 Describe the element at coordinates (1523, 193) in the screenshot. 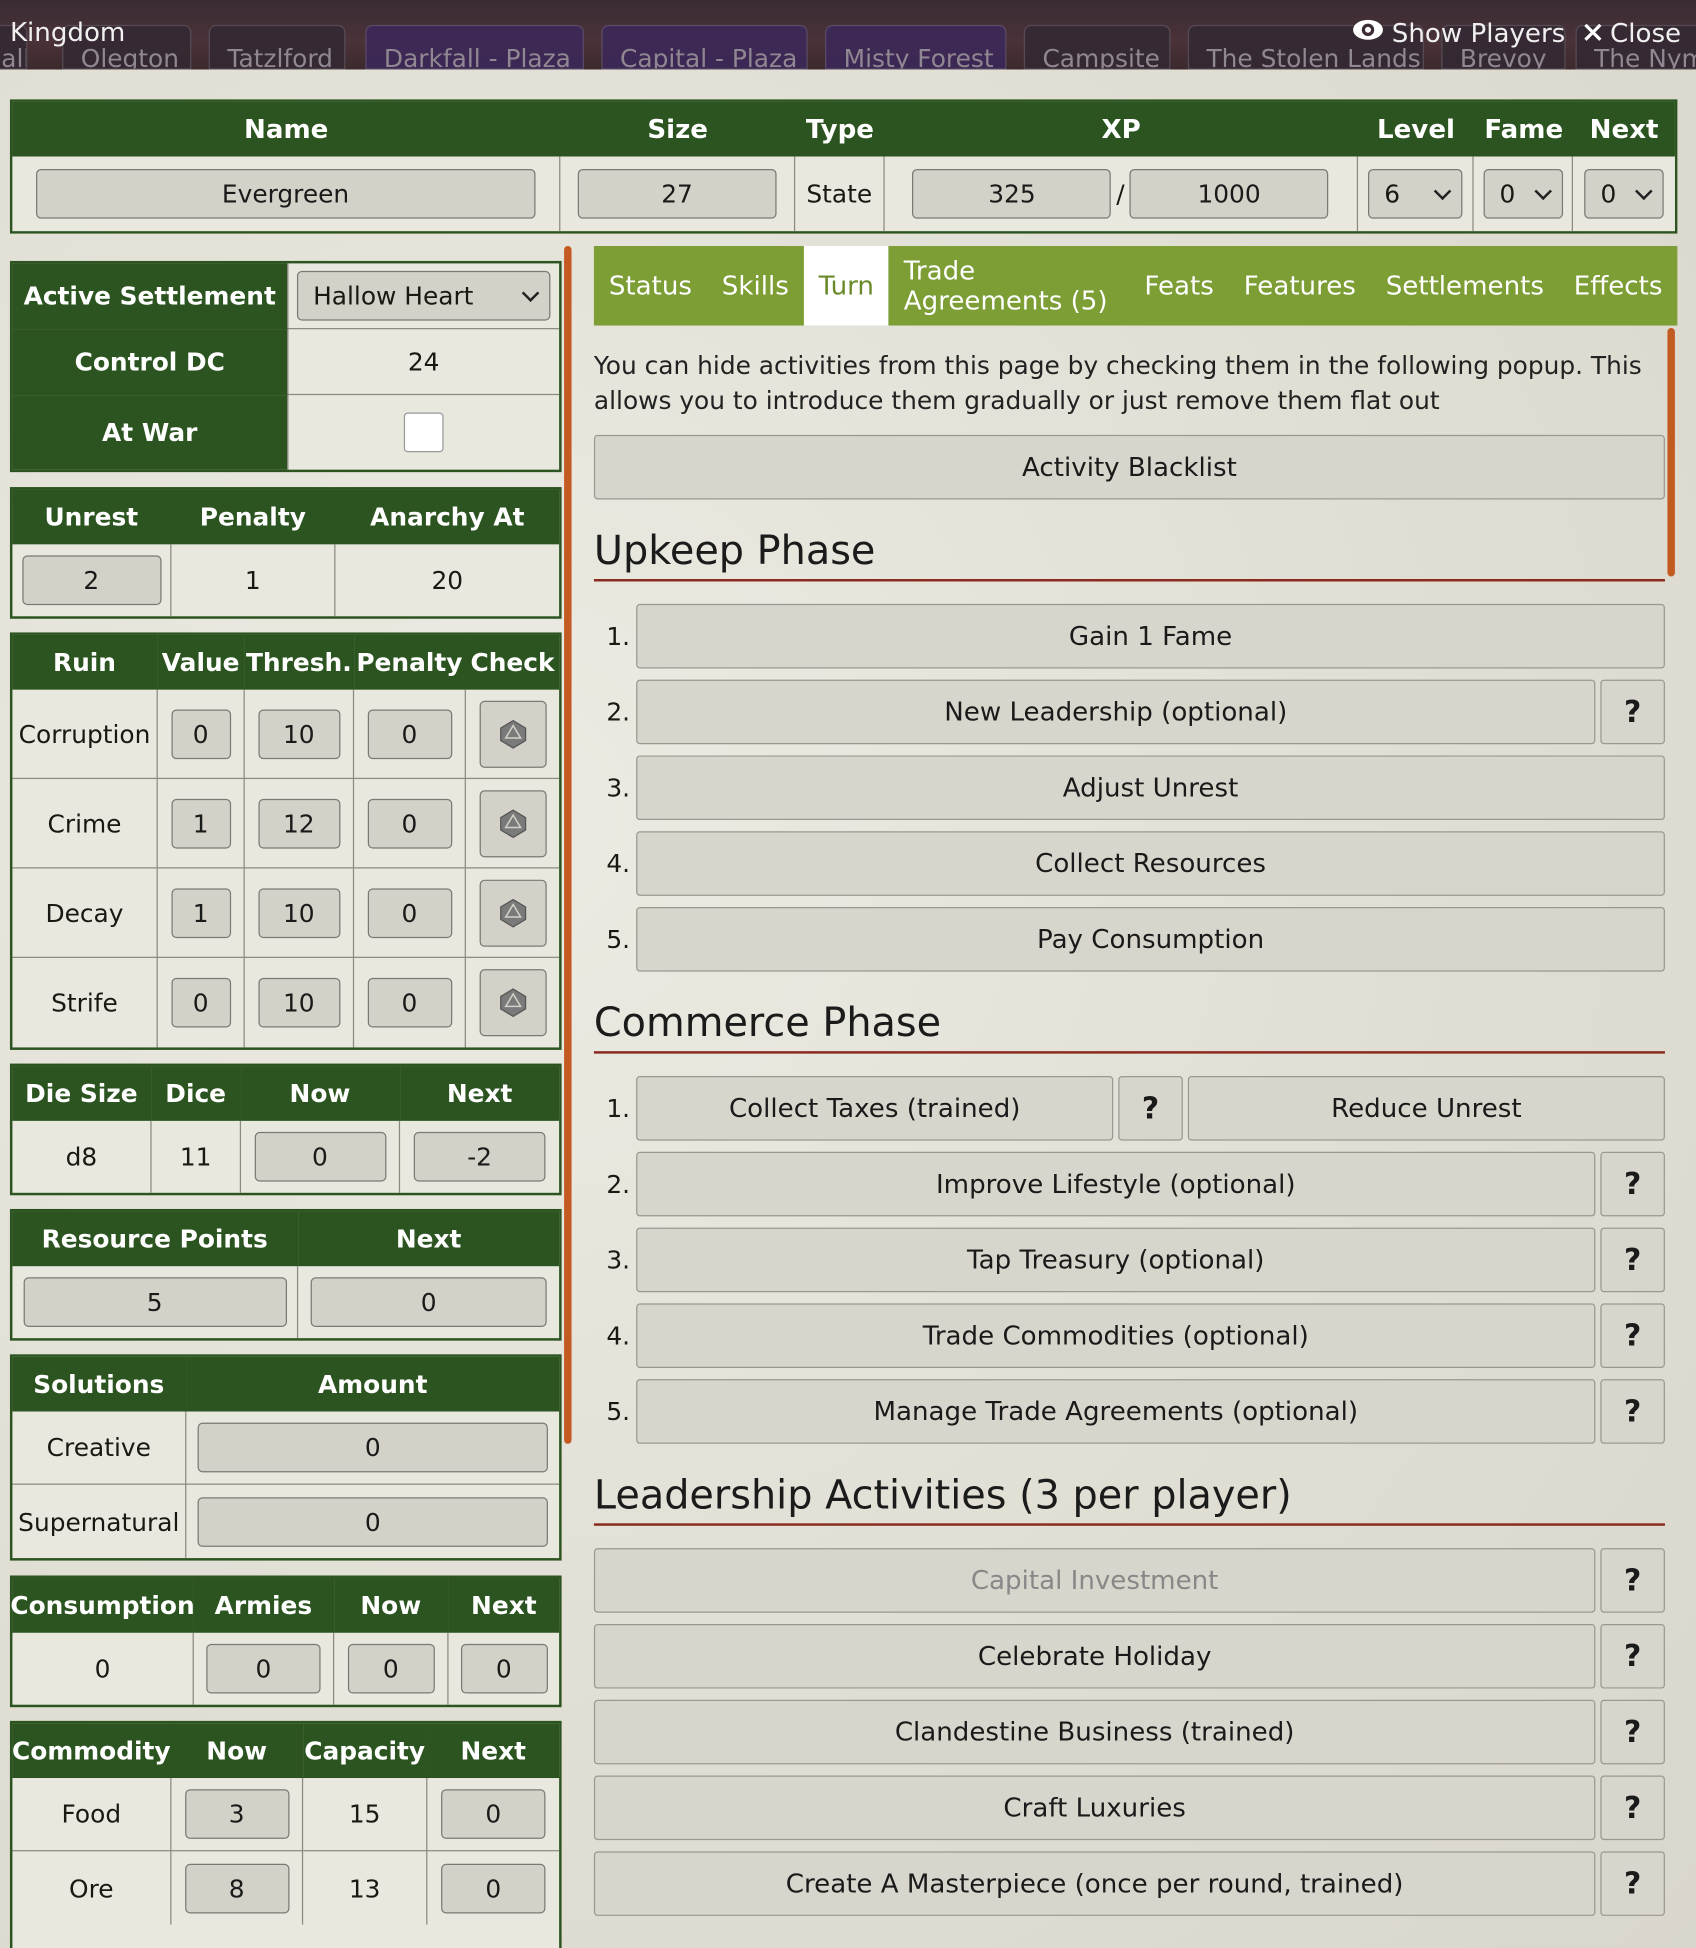

I see `fame-select: 0` at that location.